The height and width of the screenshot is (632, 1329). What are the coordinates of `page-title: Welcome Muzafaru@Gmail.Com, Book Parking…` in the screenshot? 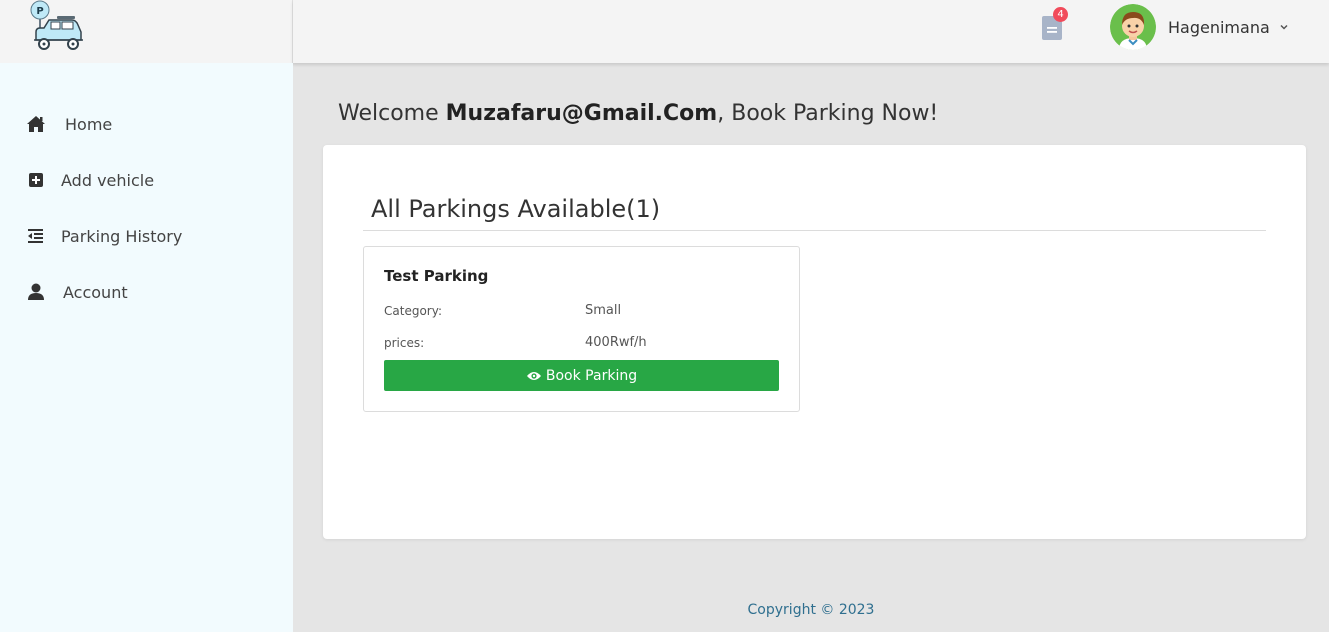 It's located at (638, 113).